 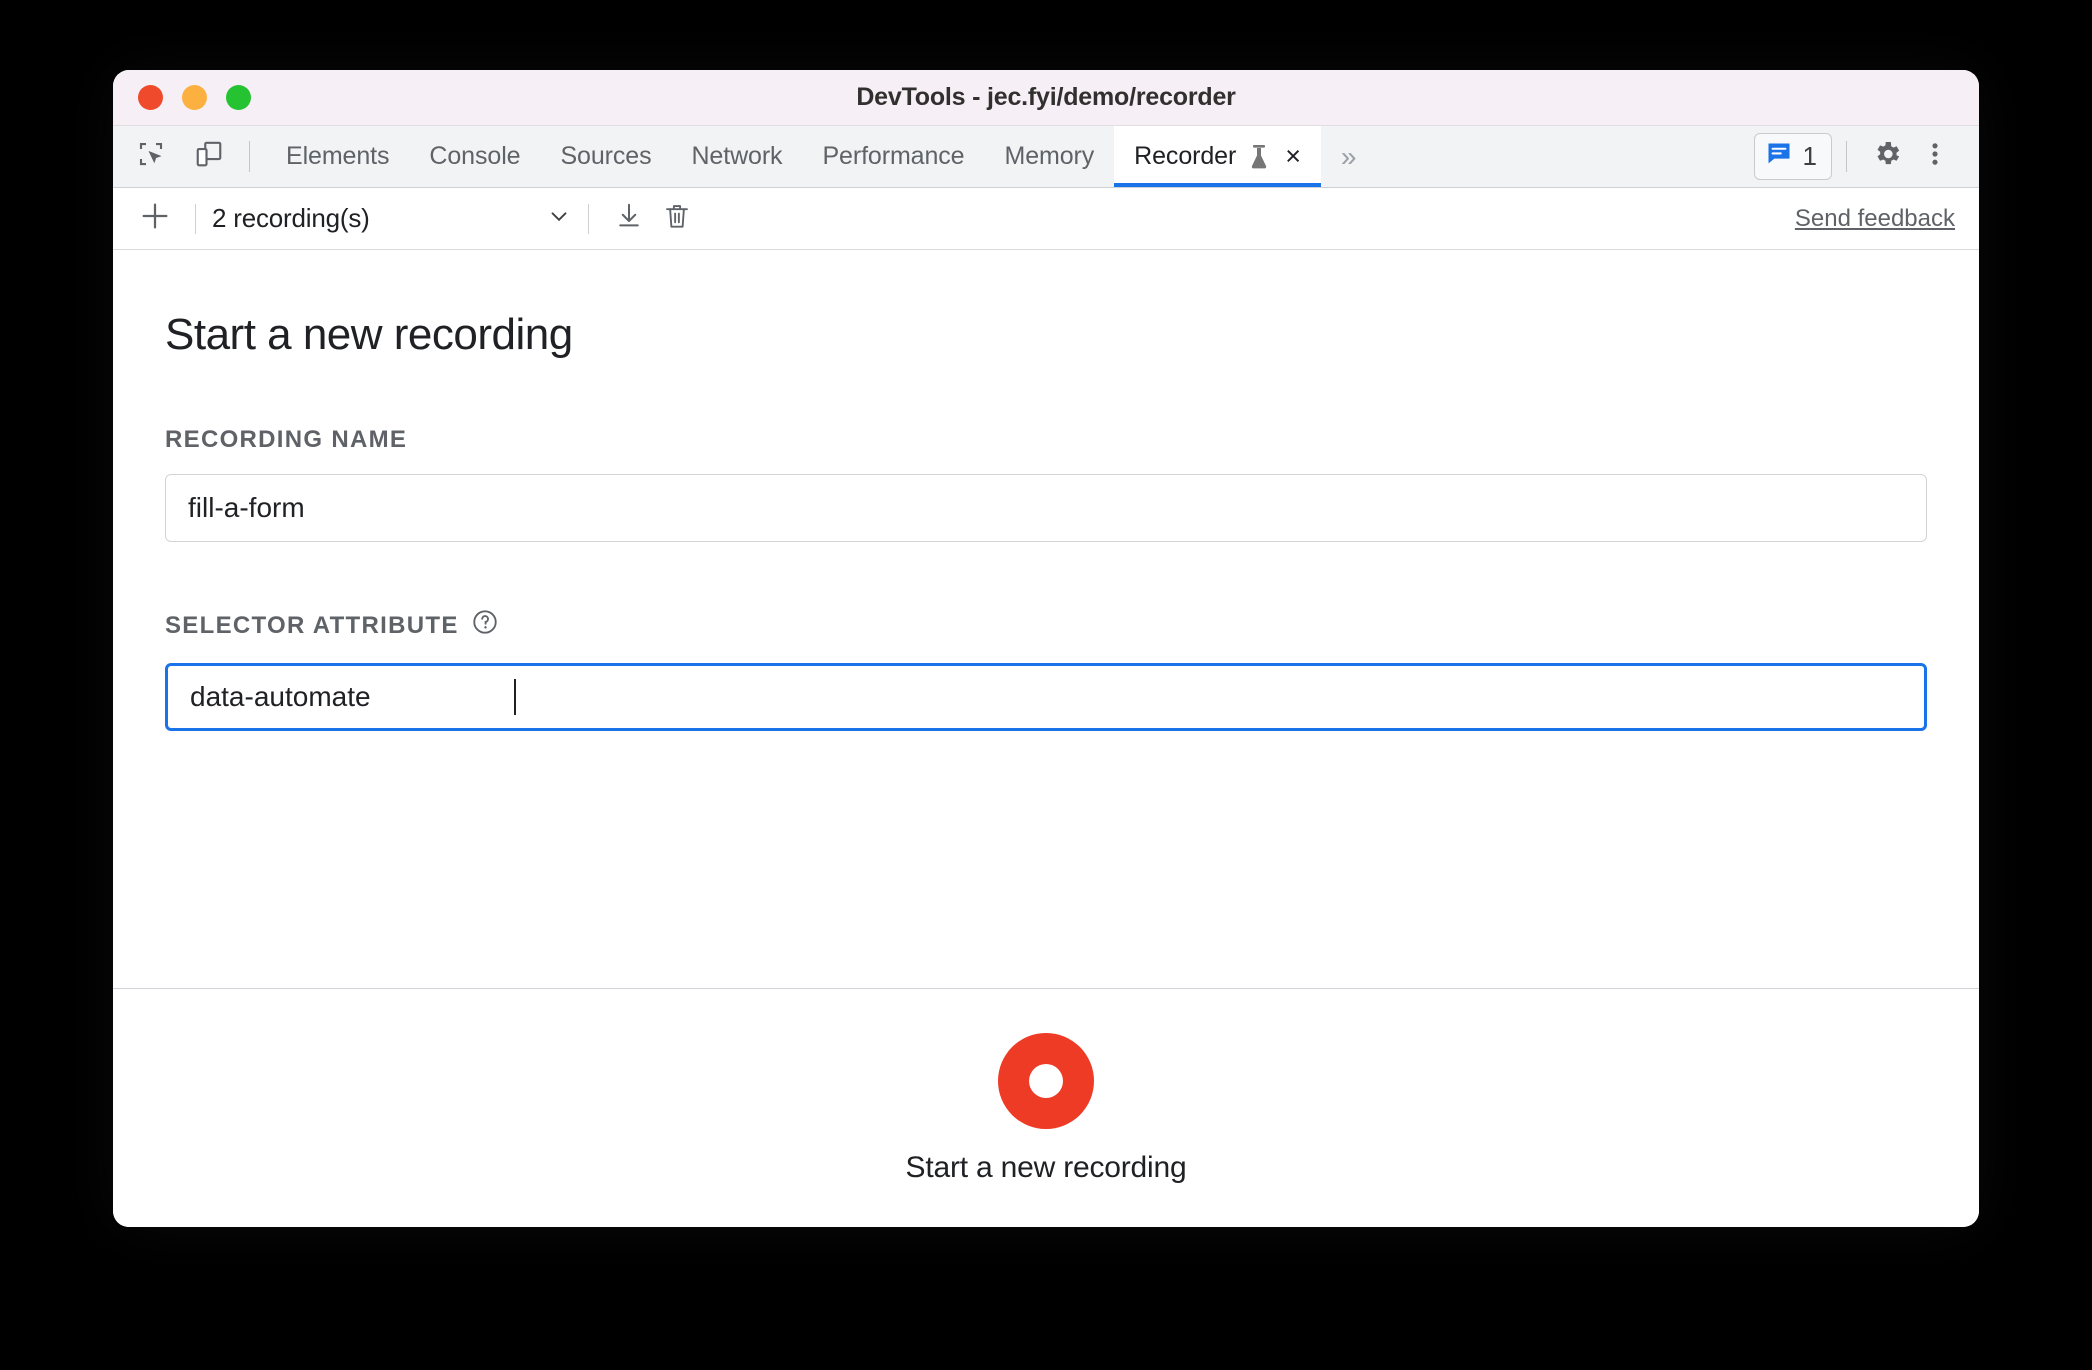 I want to click on selector-attribute-input, so click(x=1046, y=697).